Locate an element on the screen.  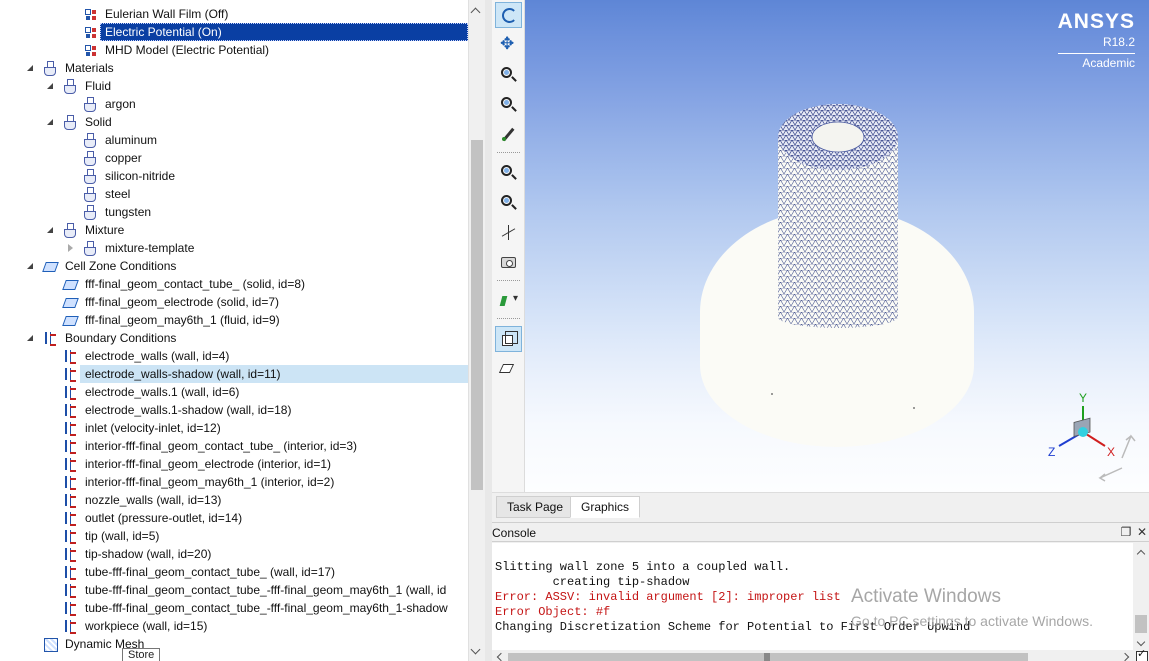
pan-button is located at coordinates (508, 45).